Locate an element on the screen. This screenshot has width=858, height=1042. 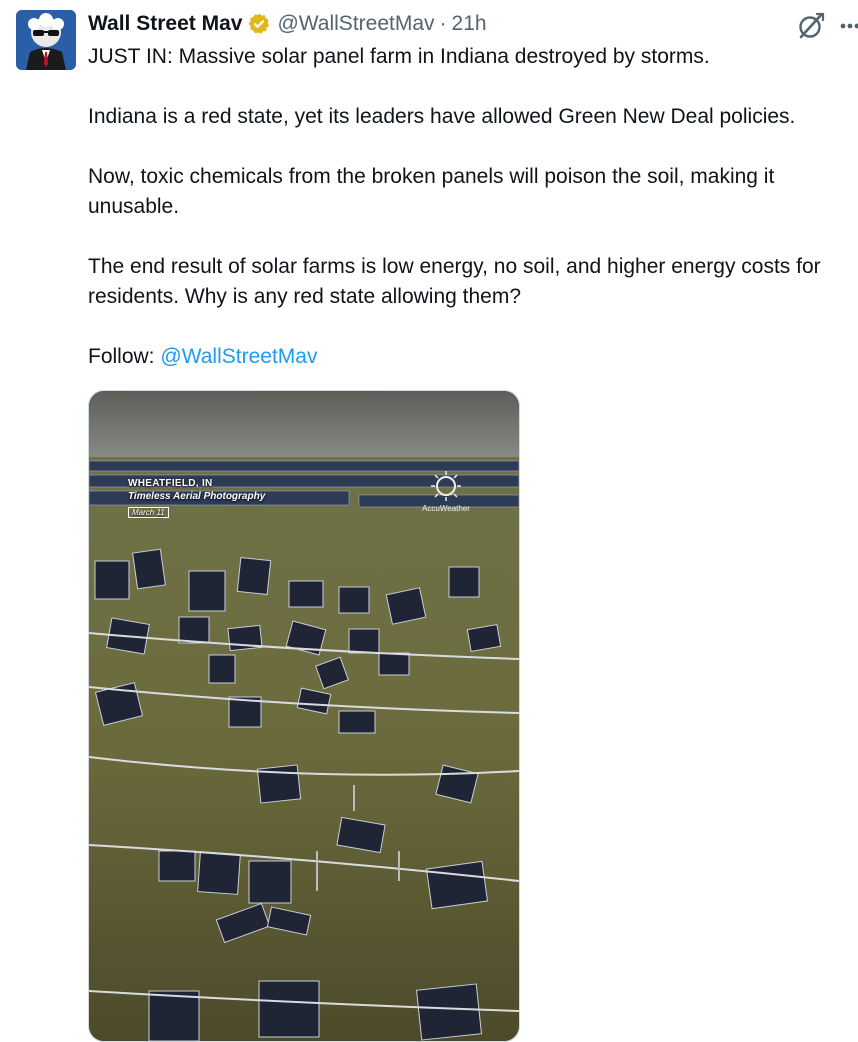
more-icon is located at coordinates (848, 26).